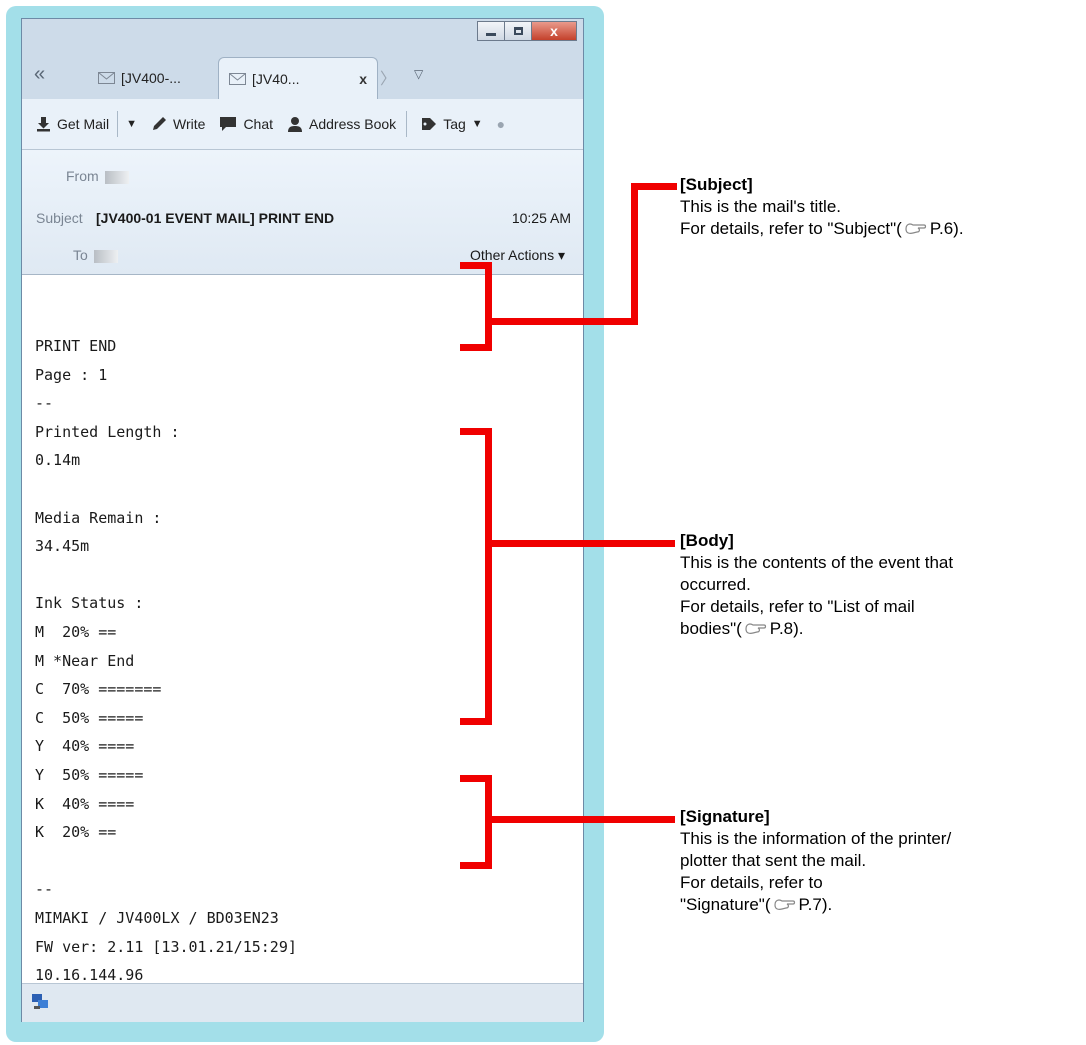 This screenshot has width=1086, height=1045. What do you see at coordinates (76, 832) in the screenshot?
I see `body-line: K 20% ==` at bounding box center [76, 832].